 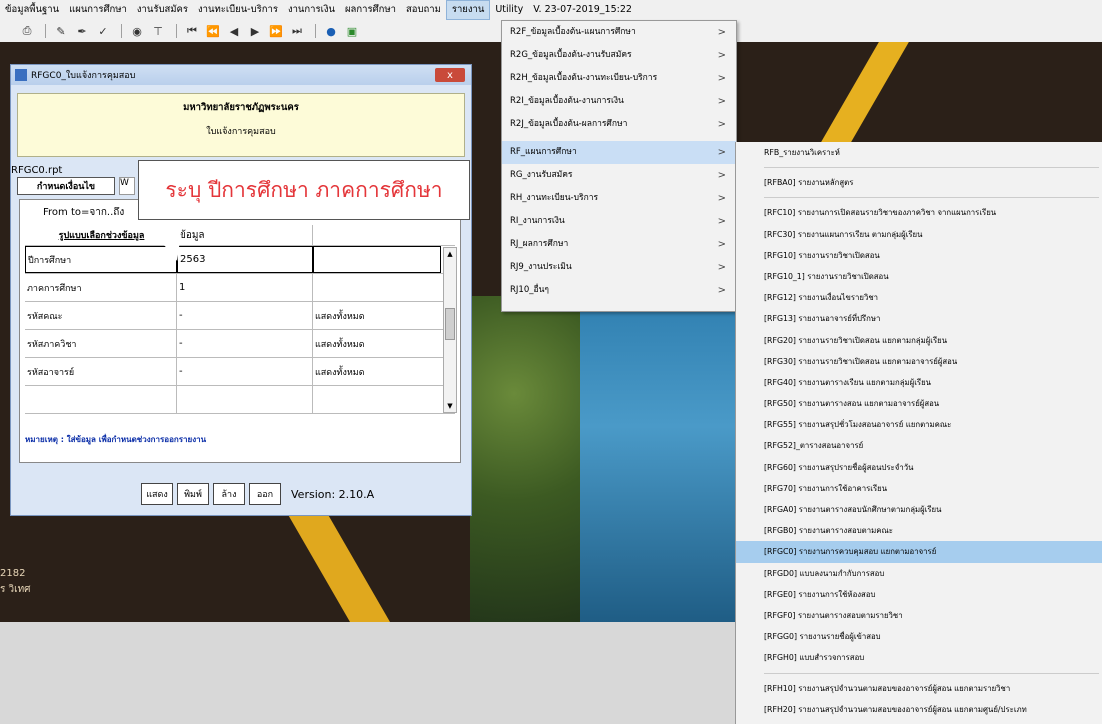 What do you see at coordinates (919, 573) in the screenshot?
I see `submenu-item: [RFGD0] แบบลงนามกำกับการสอบ` at bounding box center [919, 573].